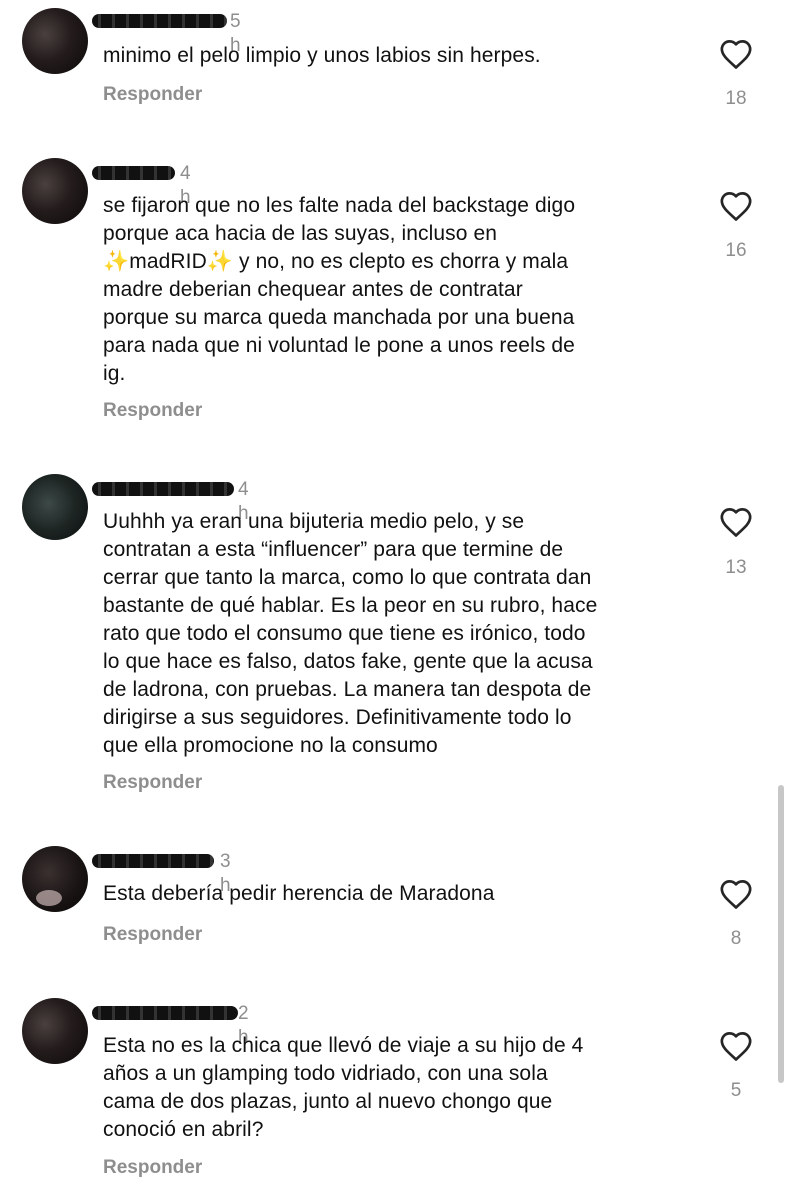 The width and height of the screenshot is (791, 1200). Describe the element at coordinates (736, 98) in the screenshot. I see `like-count: 18` at that location.